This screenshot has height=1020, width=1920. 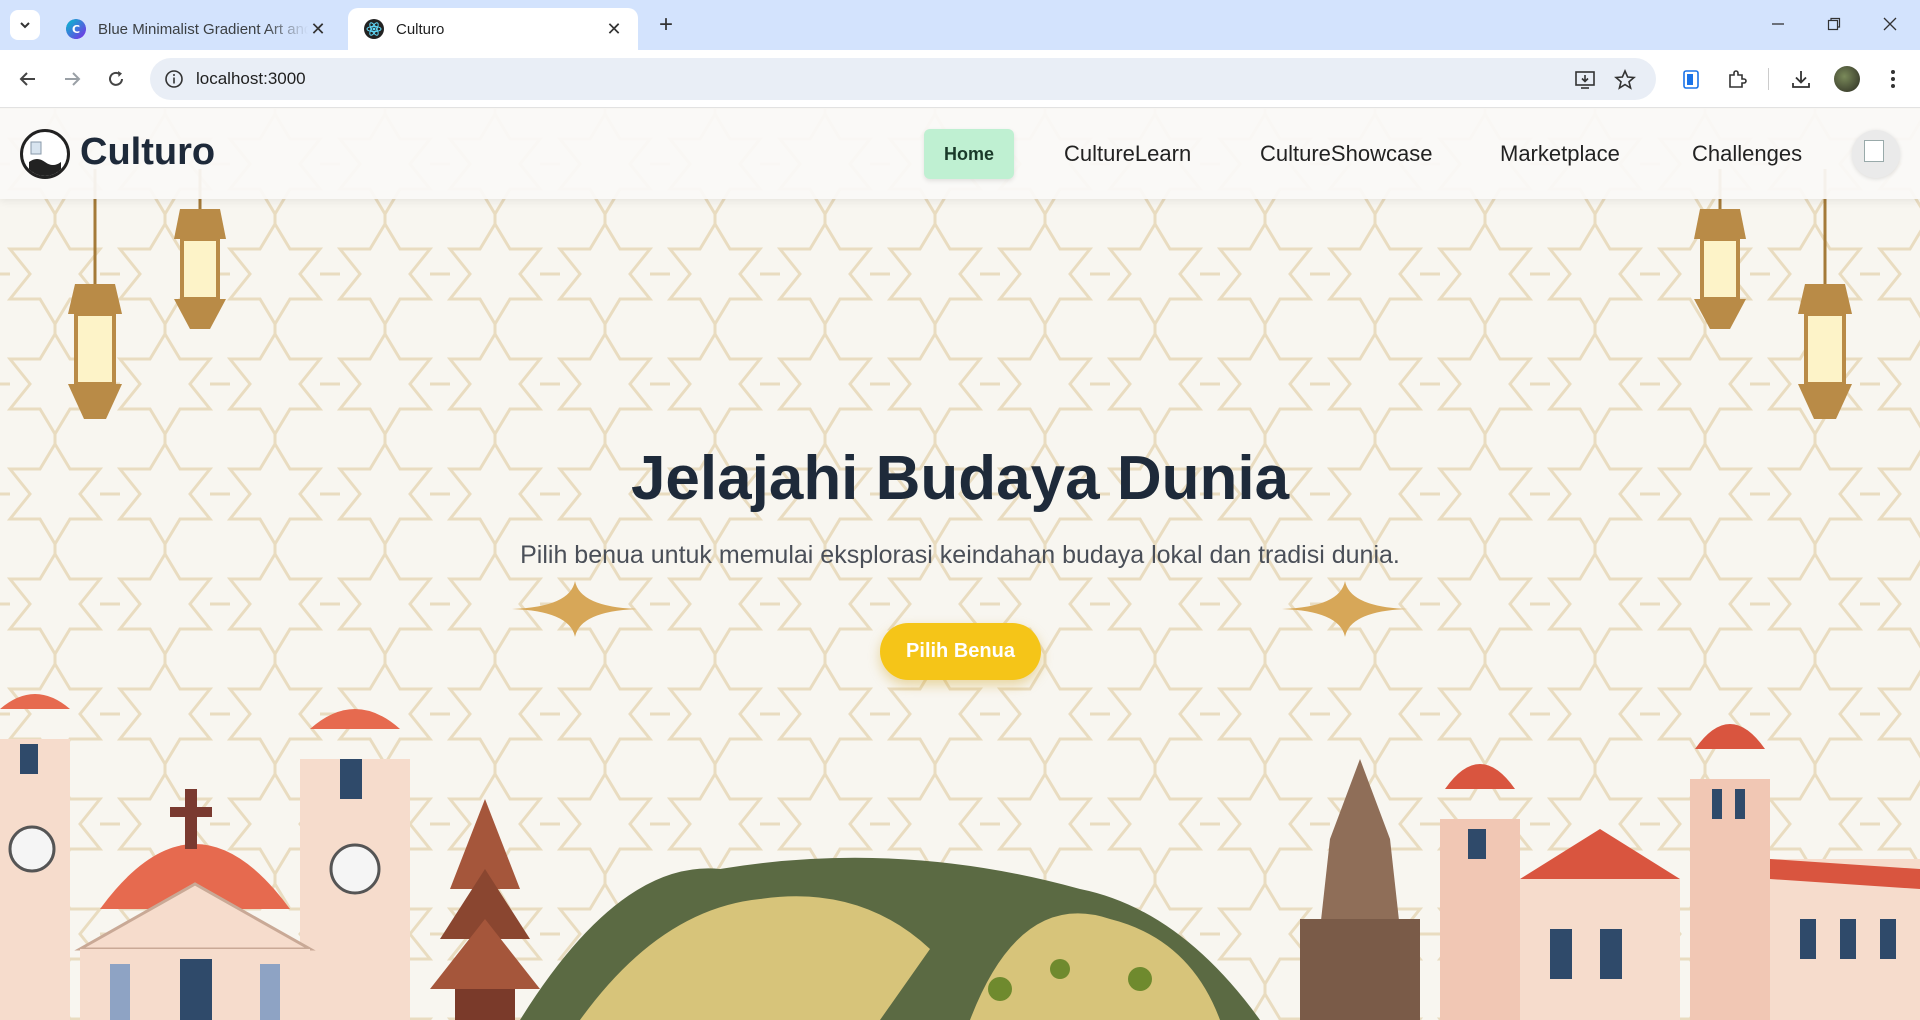 I want to click on tab-active: Culturo ✕, so click(x=493, y=29).